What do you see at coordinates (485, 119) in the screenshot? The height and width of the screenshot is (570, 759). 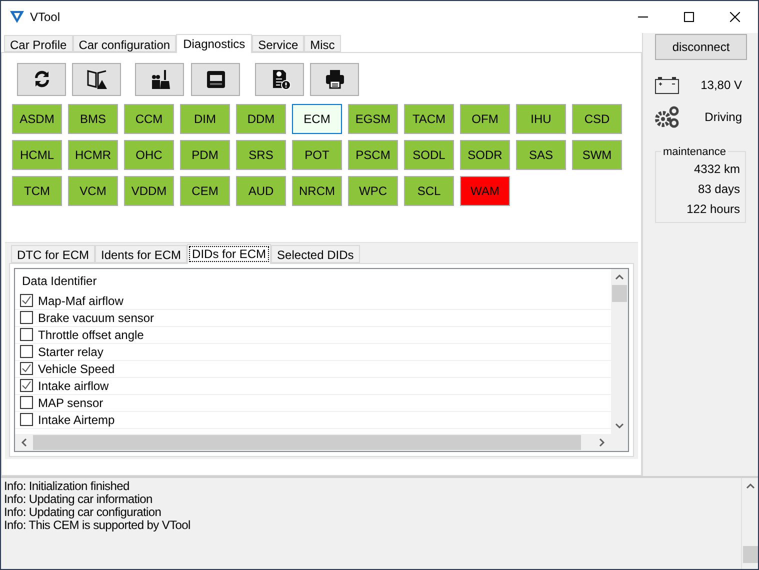 I see `module-button: OFM` at bounding box center [485, 119].